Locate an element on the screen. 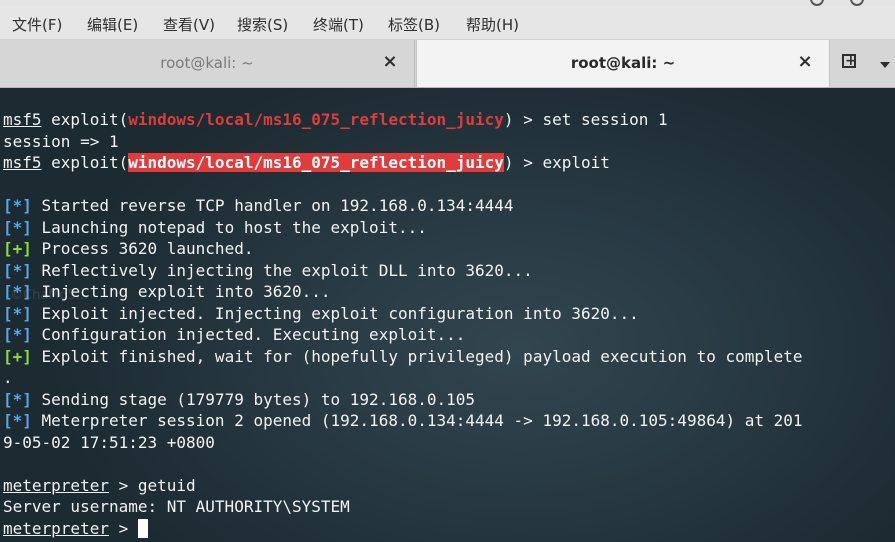 The width and height of the screenshot is (895, 542). tab-bar: root@kali: ~ × root@kali: ~ × + is located at coordinates (447, 64).